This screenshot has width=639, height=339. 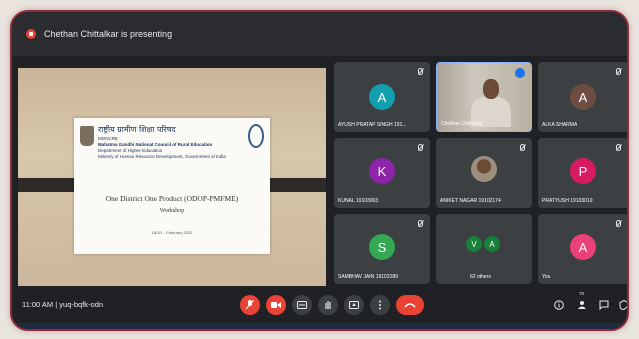 What do you see at coordinates (368, 277) in the screenshot?
I see `participant-name: SAMBHAV JAIN 19103189` at bounding box center [368, 277].